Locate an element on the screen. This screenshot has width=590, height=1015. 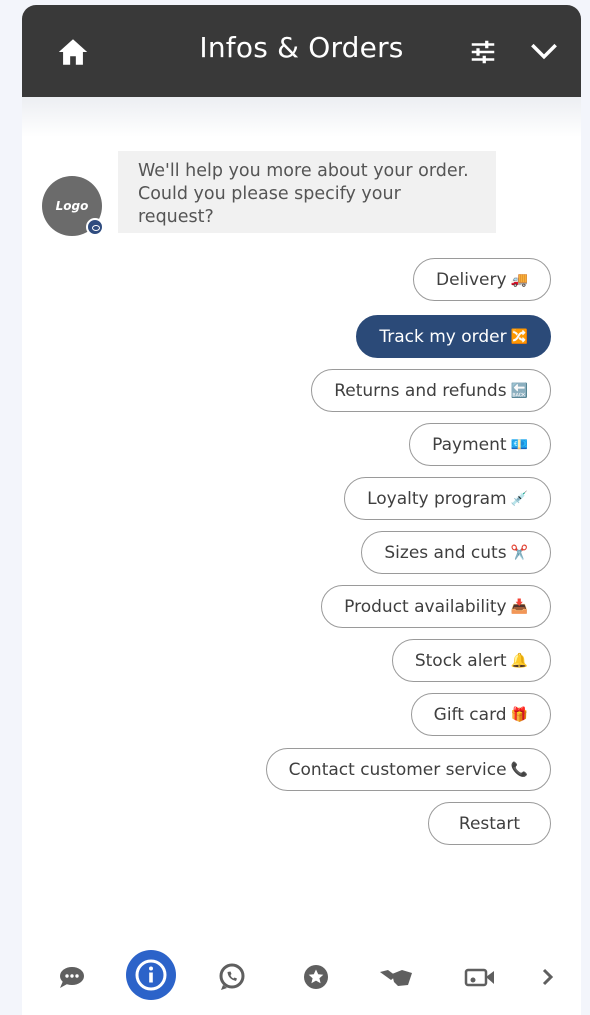
tab-chat is located at coordinates (72, 977).